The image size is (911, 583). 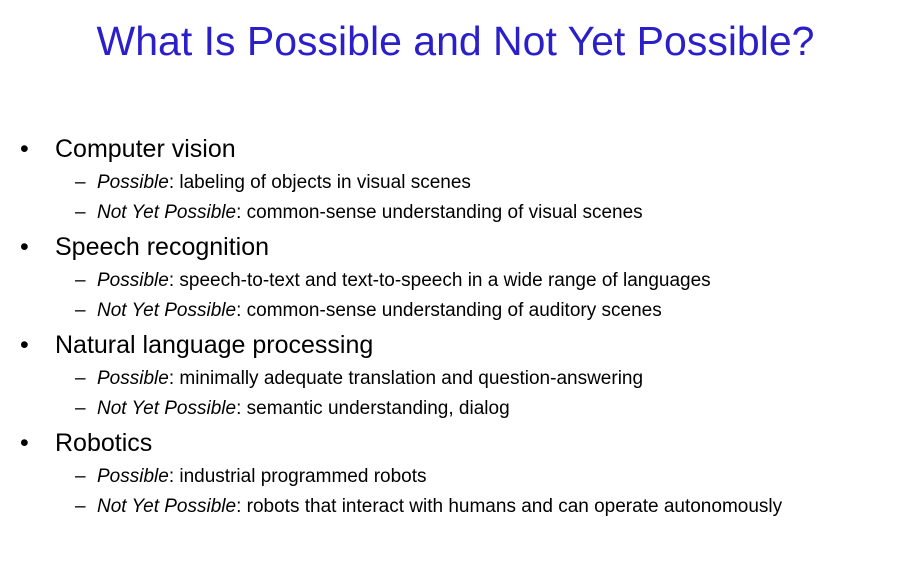 I want to click on bullet-level1: • Natural language processing, so click(x=455, y=346).